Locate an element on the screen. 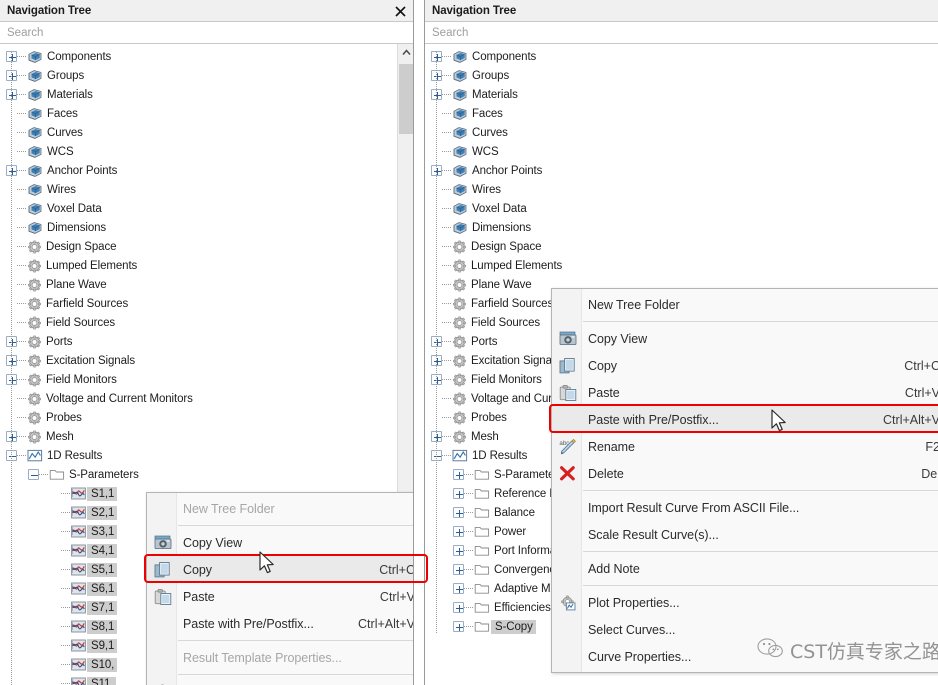  copy-icon is located at coordinates (568, 365).